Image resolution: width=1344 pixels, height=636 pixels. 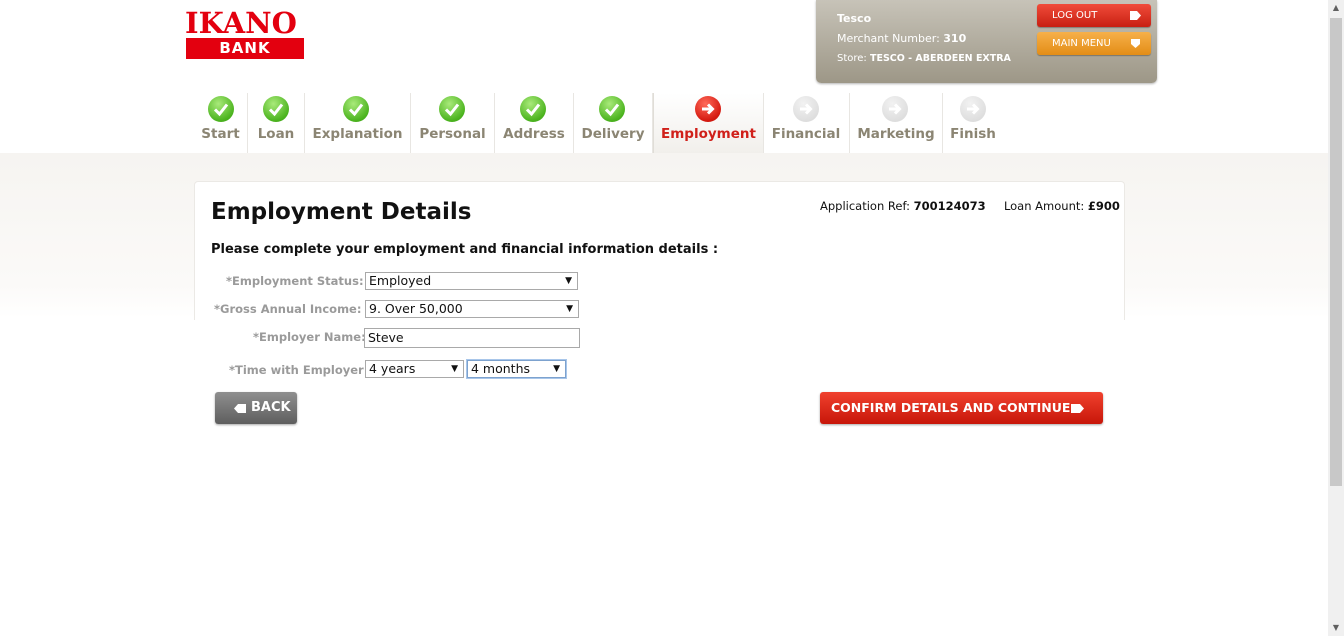 I want to click on merchant-number: Merchant Number: 310, so click(x=901, y=38).